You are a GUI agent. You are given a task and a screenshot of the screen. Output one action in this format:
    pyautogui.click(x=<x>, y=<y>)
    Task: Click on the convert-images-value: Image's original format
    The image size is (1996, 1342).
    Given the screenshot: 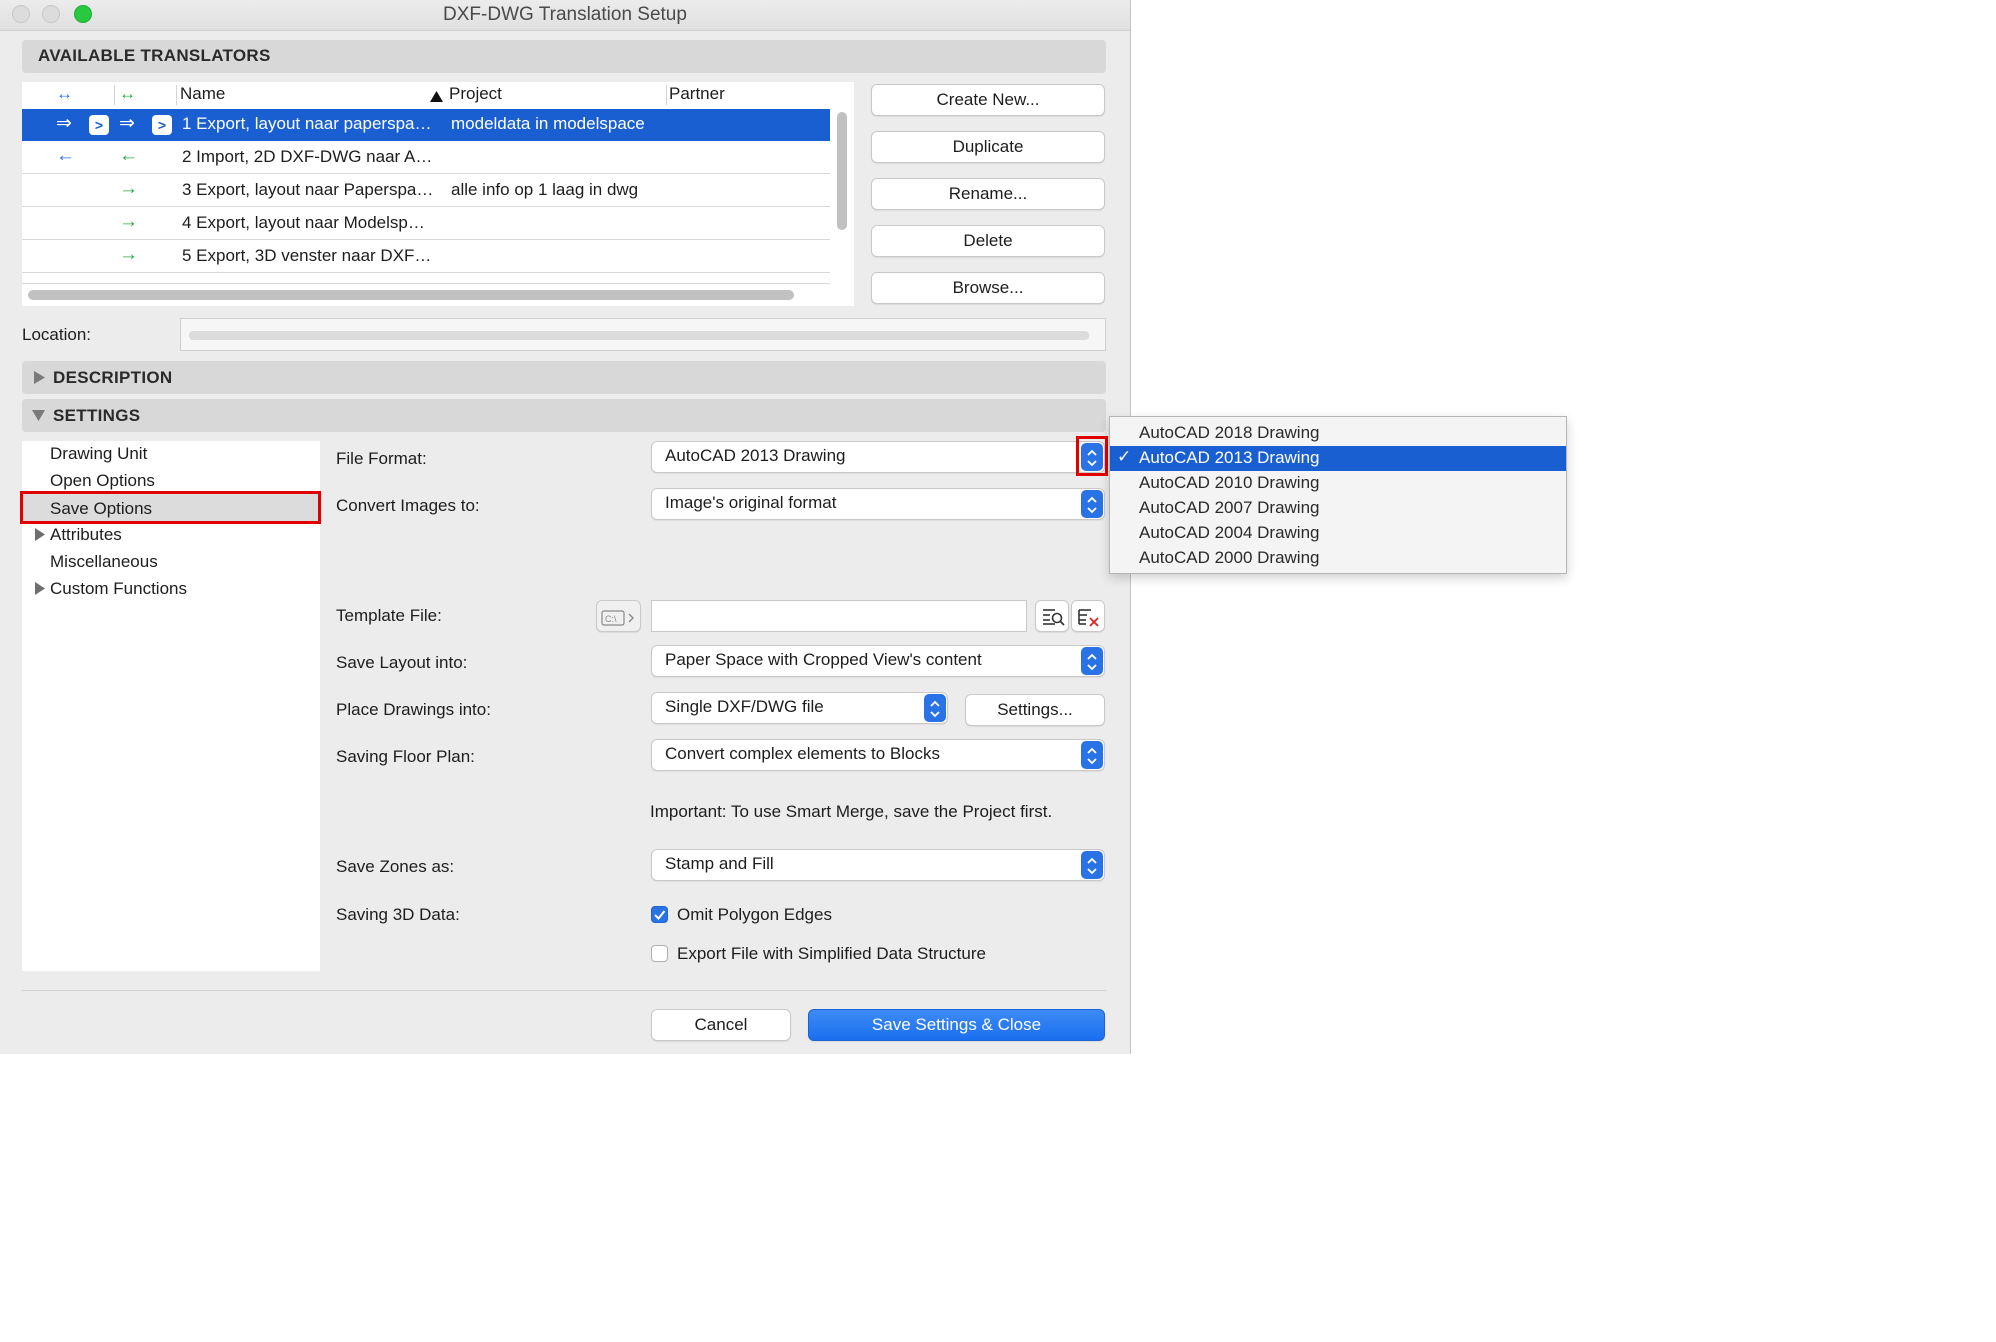 What is the action you would take?
    pyautogui.click(x=751, y=502)
    